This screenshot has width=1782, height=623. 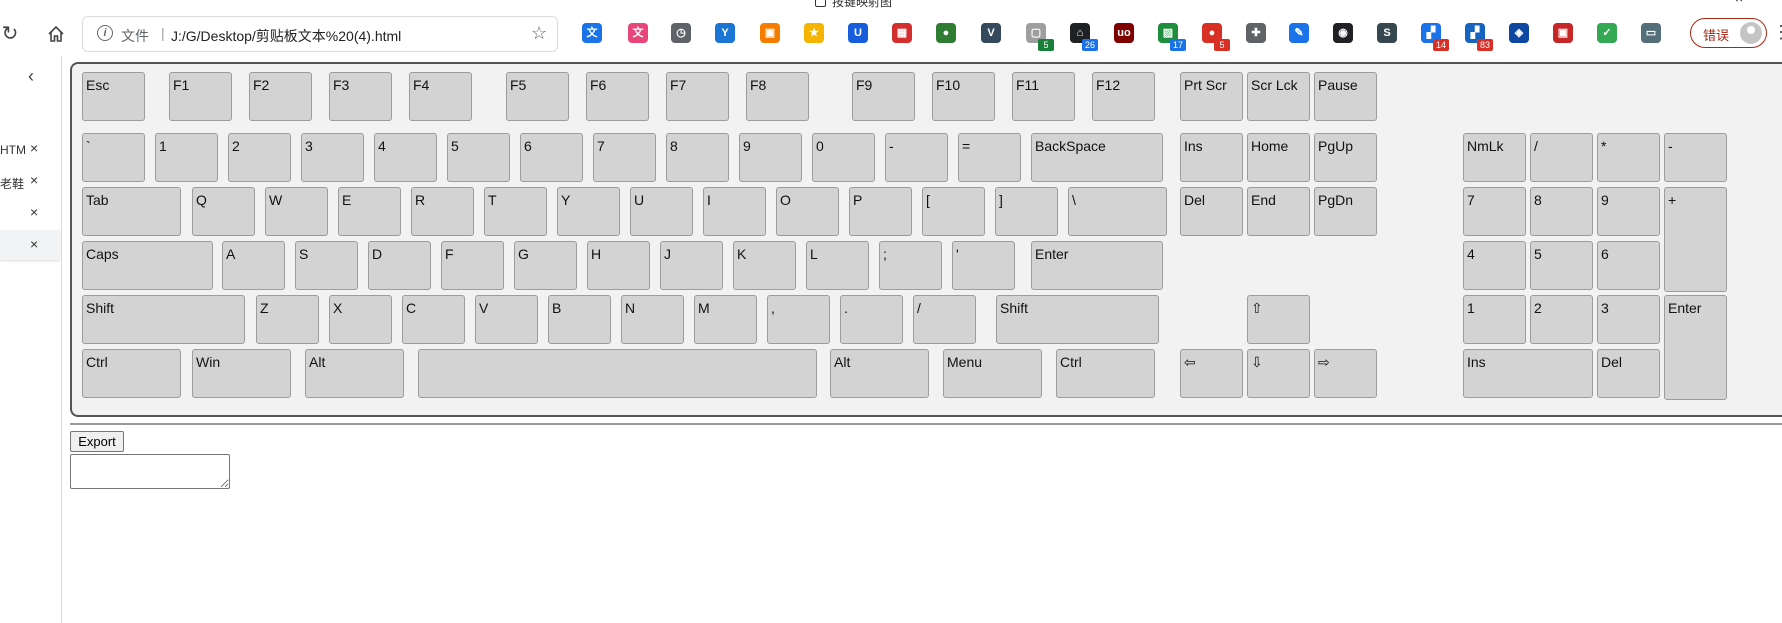 I want to click on side-panel-item: ×, so click(x=30, y=213).